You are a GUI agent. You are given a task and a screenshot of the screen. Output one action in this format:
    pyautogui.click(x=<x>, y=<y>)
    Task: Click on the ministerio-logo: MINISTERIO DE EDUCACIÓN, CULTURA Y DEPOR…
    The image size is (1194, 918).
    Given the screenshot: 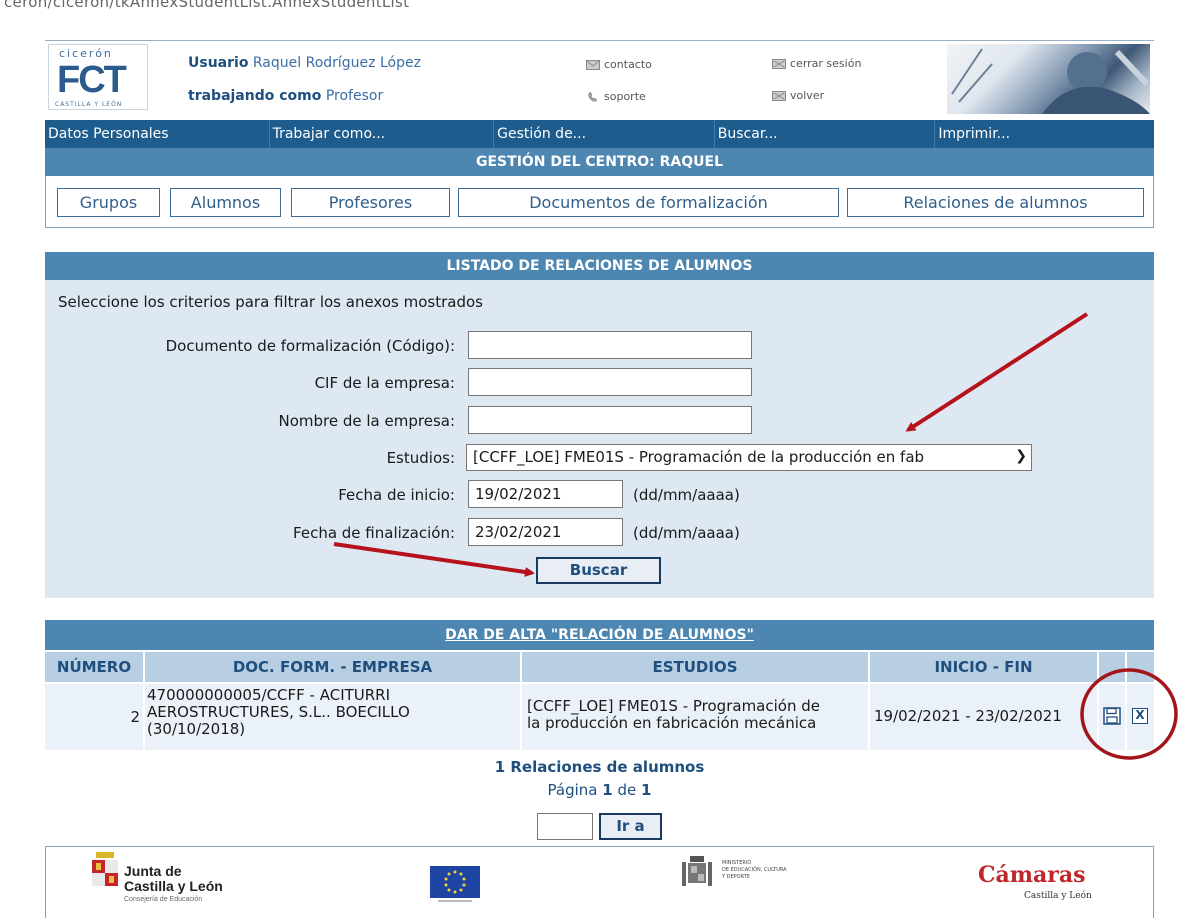 What is the action you would take?
    pyautogui.click(x=756, y=883)
    